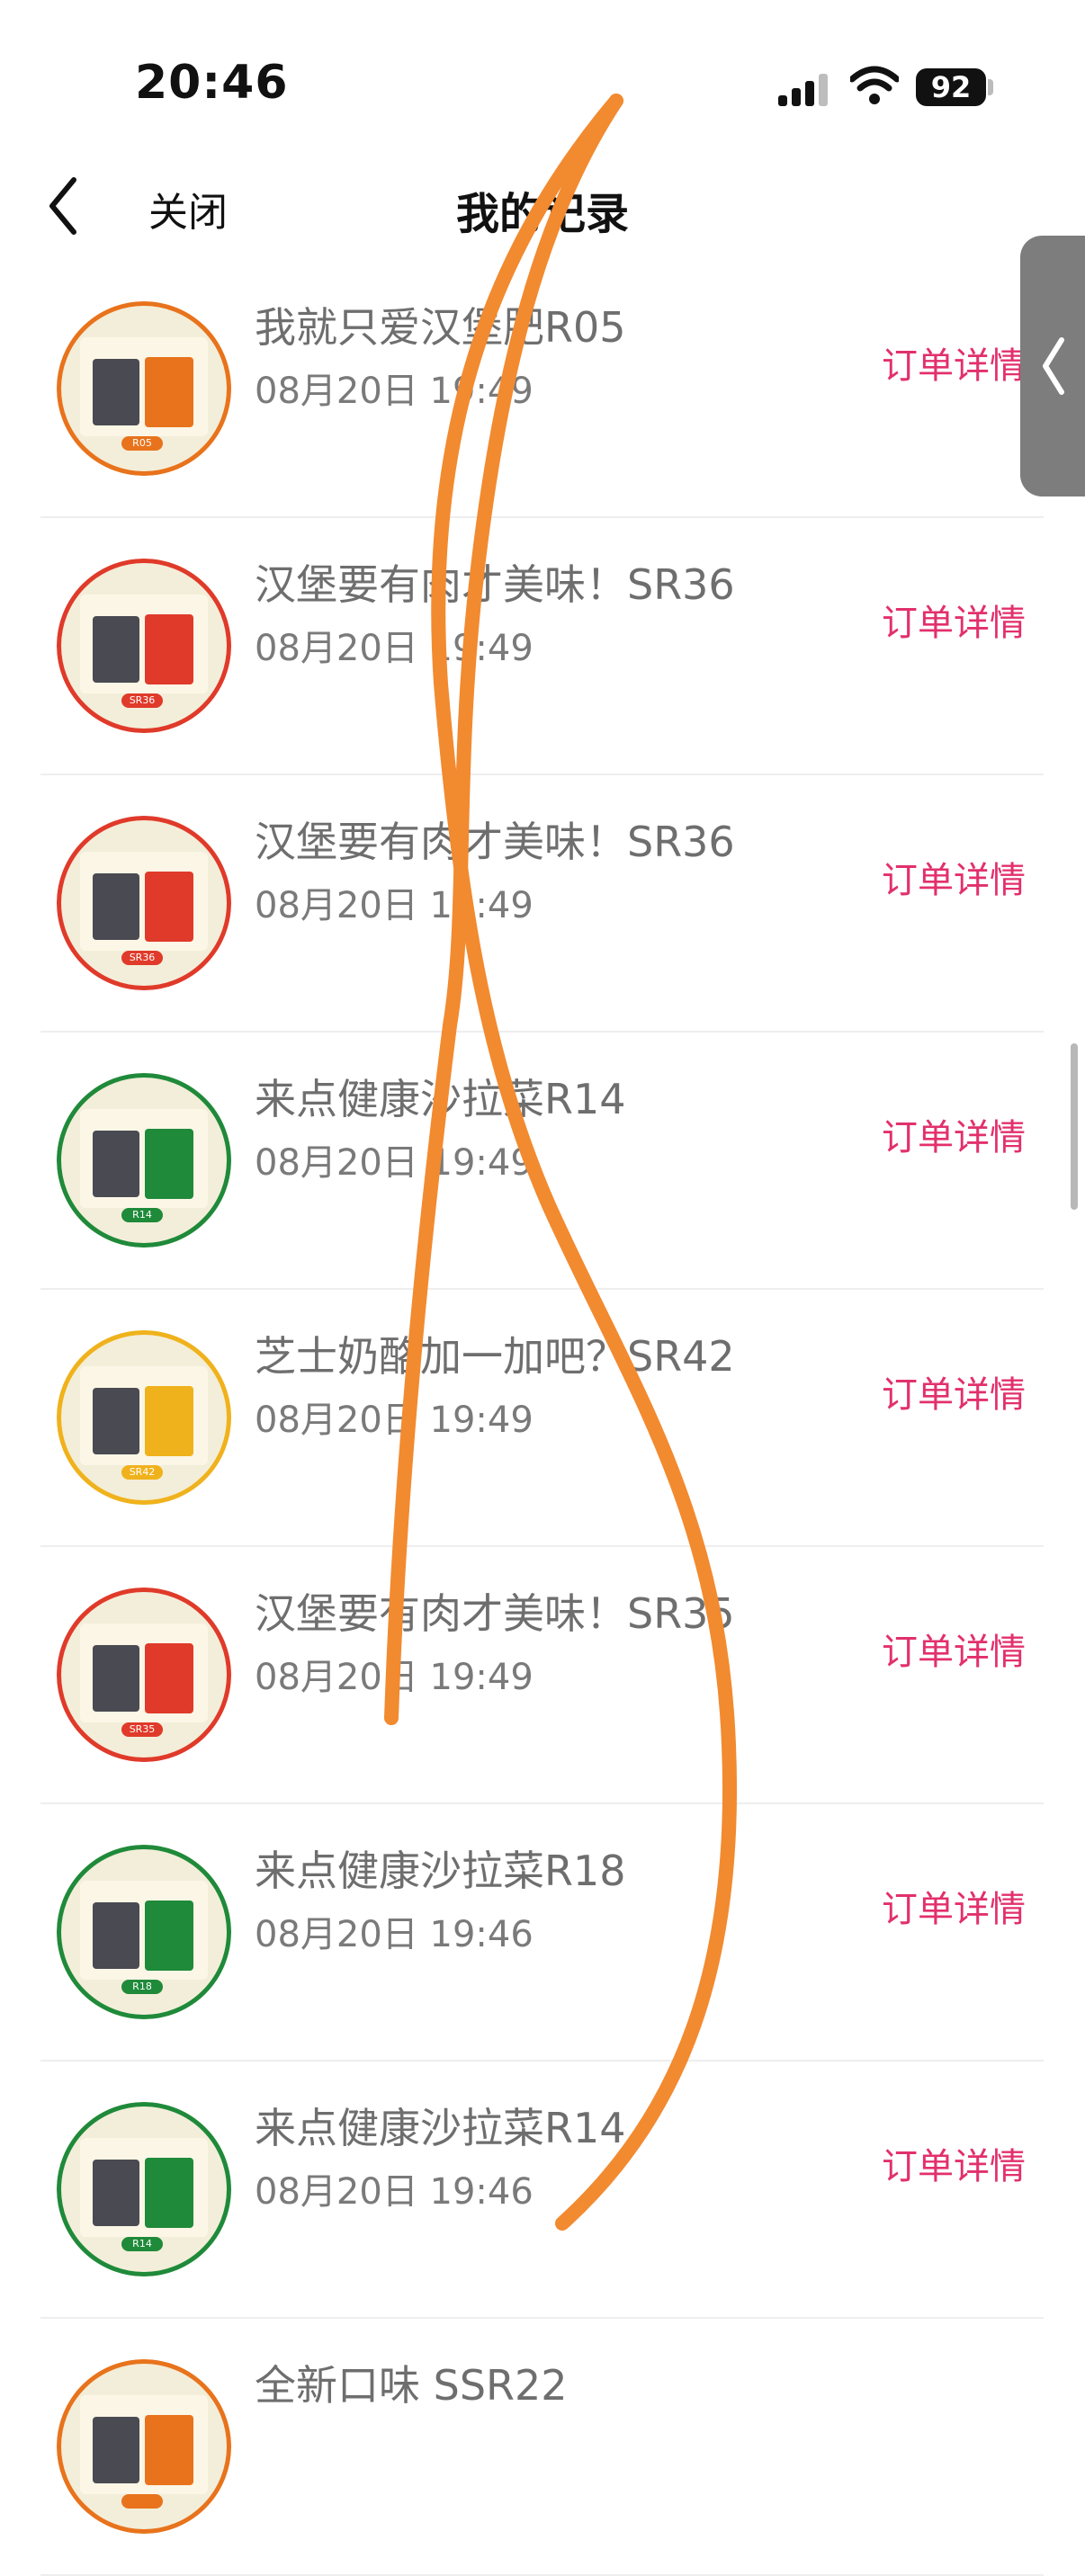 The width and height of the screenshot is (1085, 2576). Describe the element at coordinates (542, 2447) in the screenshot. I see `record-row: 全新口味 SSR22` at that location.